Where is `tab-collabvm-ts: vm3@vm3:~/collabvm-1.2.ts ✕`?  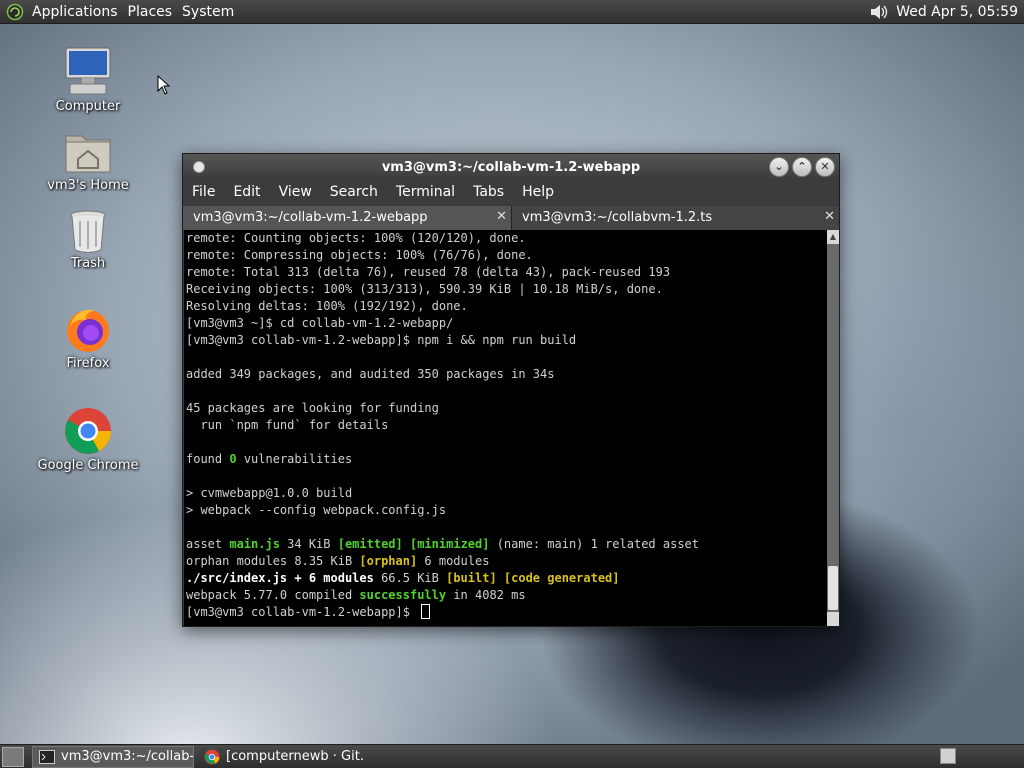
tab-collabvm-ts: vm3@vm3:~/collabvm-1.2.ts ✕ is located at coordinates (675, 218).